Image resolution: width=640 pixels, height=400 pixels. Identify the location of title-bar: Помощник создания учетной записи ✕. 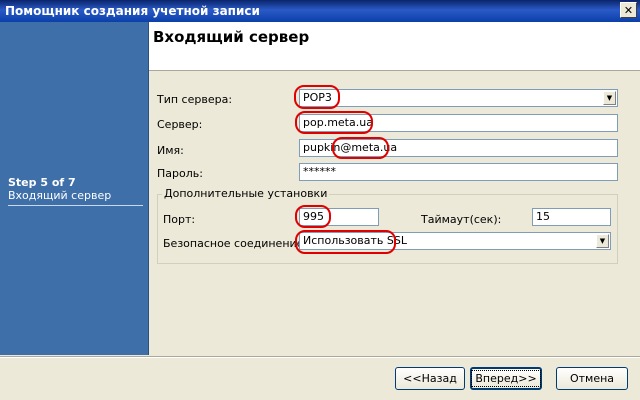
(320, 11).